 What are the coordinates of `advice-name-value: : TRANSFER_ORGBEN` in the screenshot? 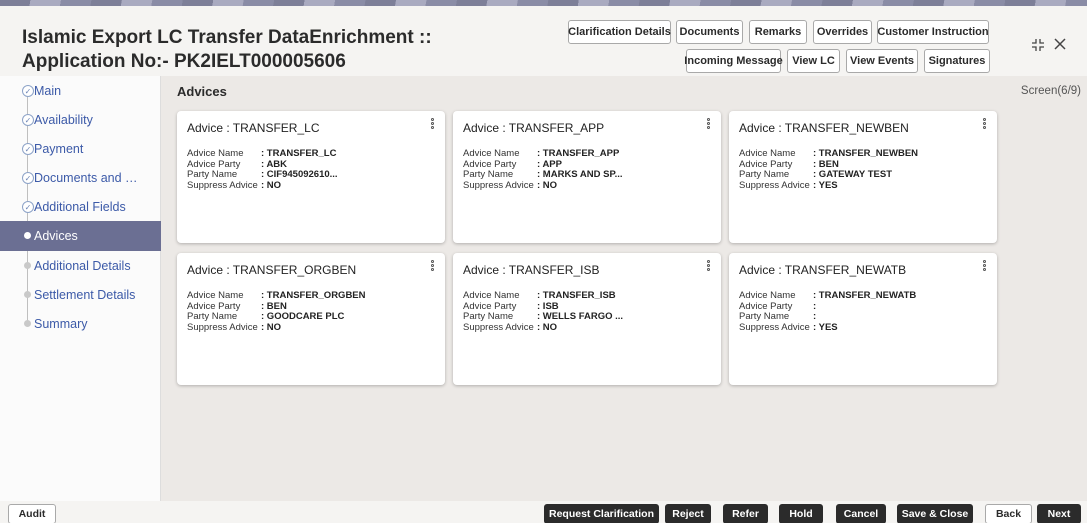 It's located at (313, 295).